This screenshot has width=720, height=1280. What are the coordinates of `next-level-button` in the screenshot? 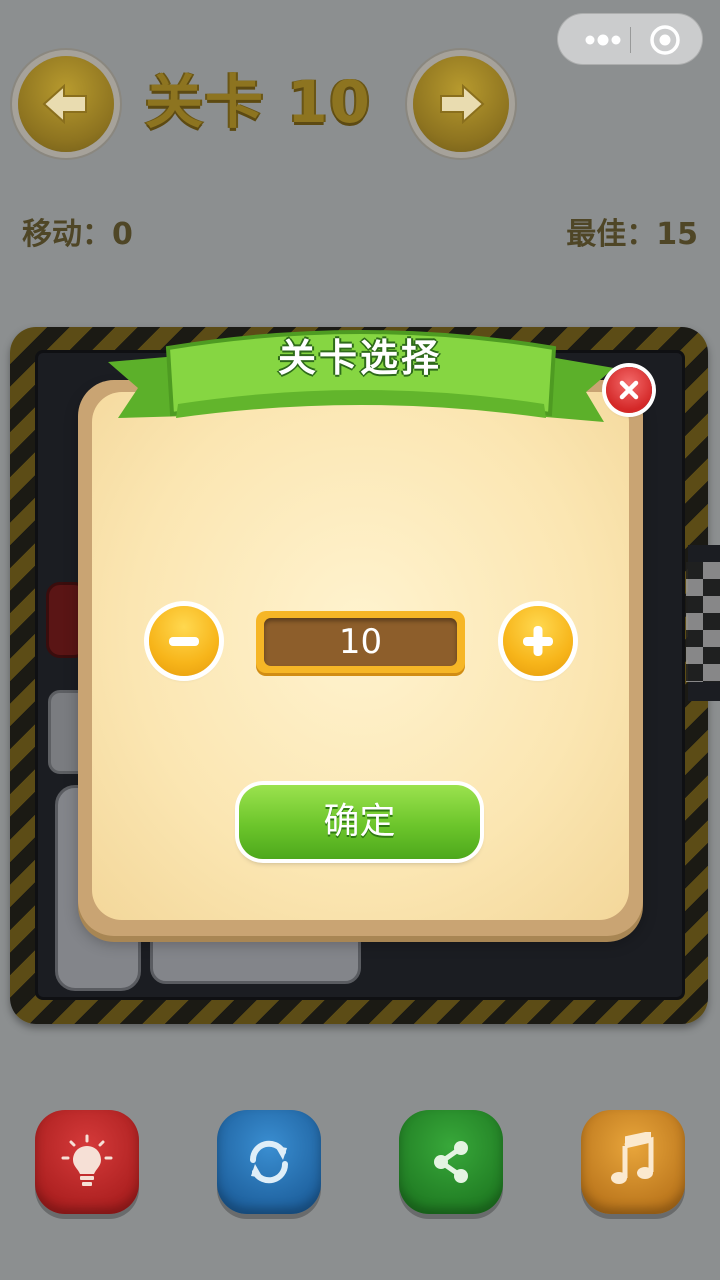 It's located at (461, 104).